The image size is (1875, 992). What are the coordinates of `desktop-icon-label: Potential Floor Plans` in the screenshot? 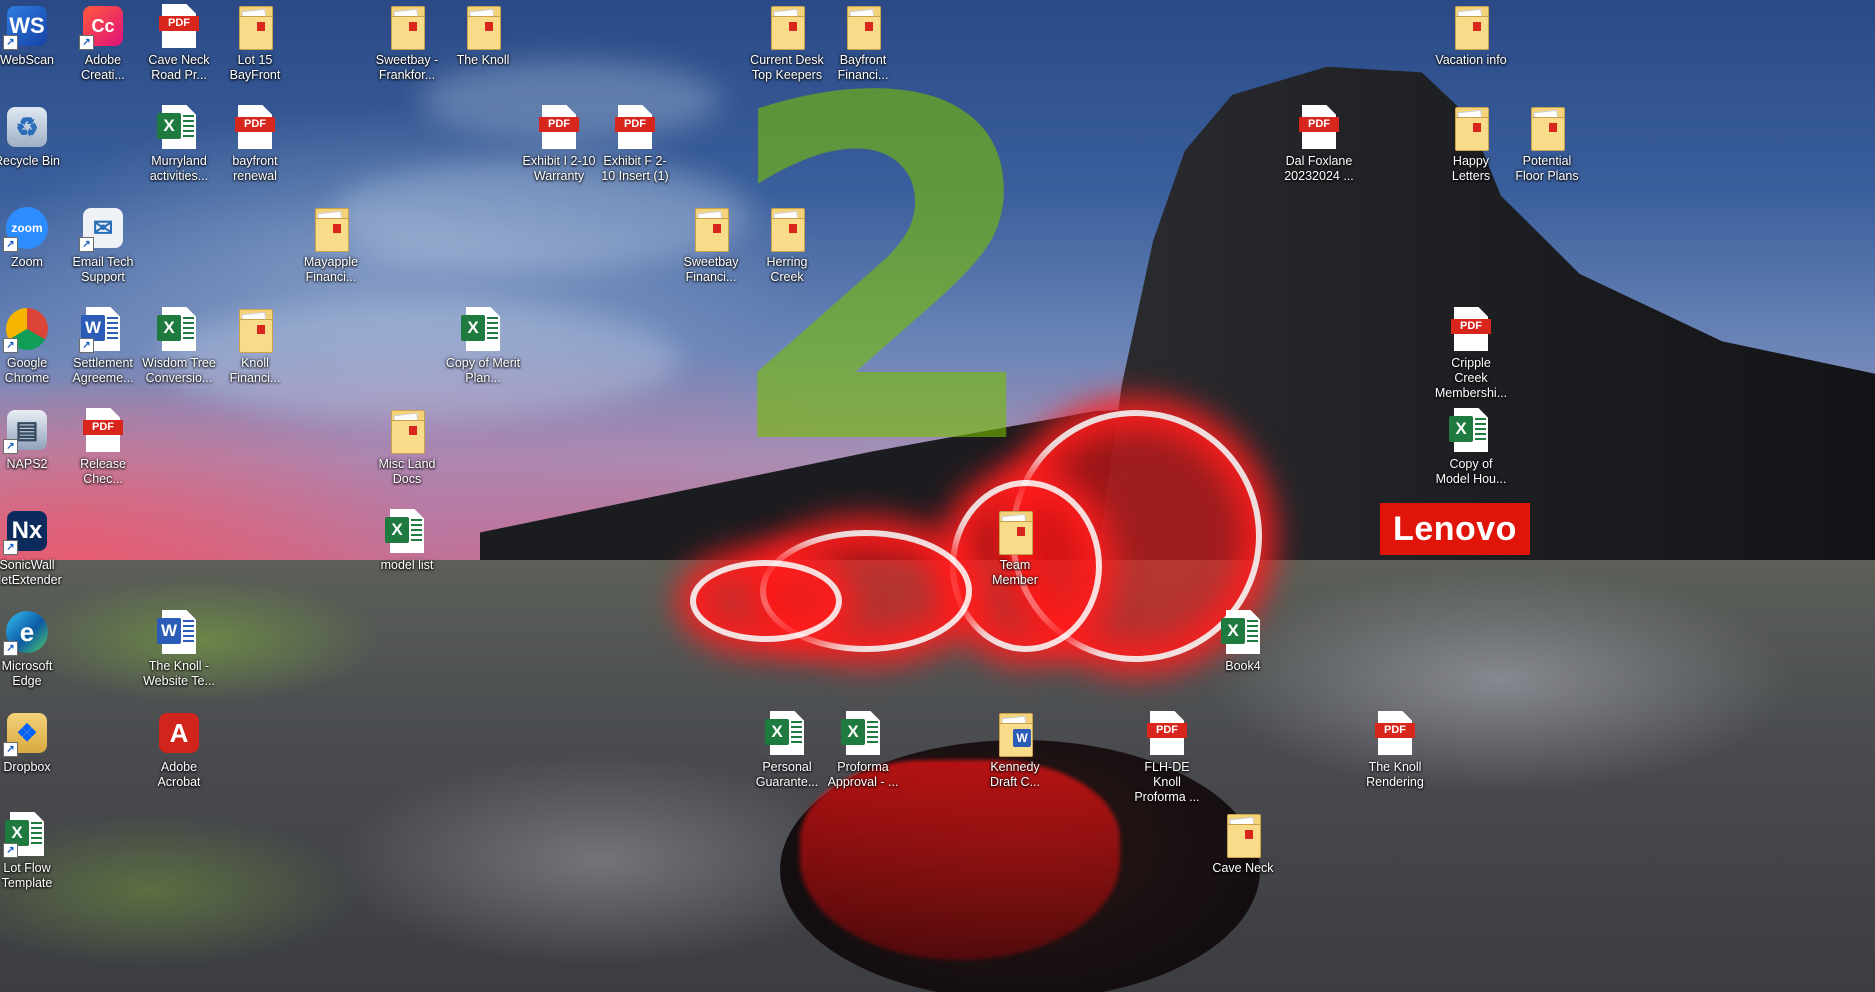 It's located at (1547, 168).